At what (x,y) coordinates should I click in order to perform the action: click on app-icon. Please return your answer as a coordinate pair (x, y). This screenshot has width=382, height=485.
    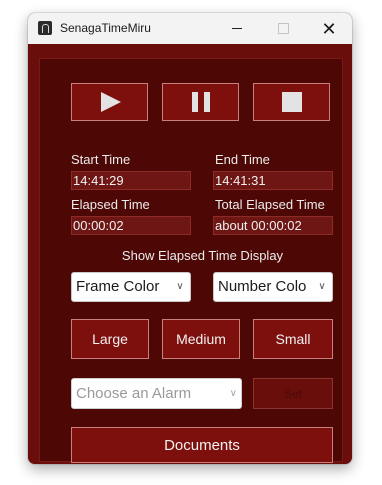
    Looking at the image, I should click on (45, 28).